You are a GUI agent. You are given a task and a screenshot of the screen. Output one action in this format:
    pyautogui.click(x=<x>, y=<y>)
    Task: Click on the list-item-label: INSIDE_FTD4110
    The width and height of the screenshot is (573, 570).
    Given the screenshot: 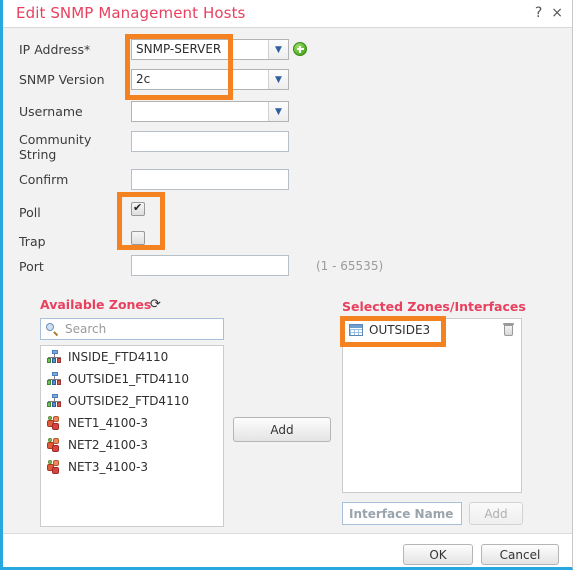 What is the action you would take?
    pyautogui.click(x=118, y=357)
    